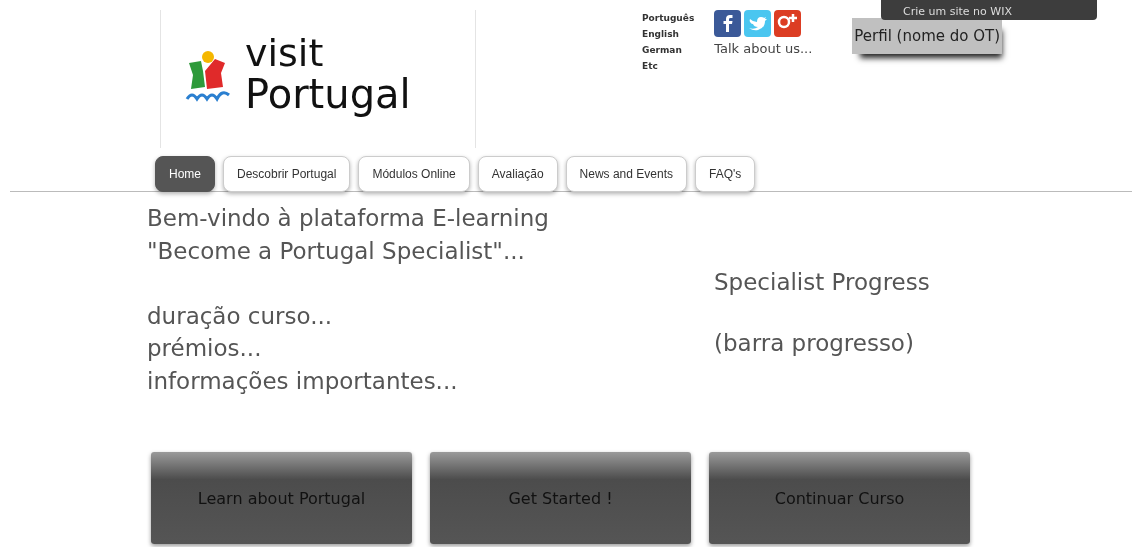  What do you see at coordinates (814, 343) in the screenshot?
I see `progress-placeholder-text: (barra progresso)` at bounding box center [814, 343].